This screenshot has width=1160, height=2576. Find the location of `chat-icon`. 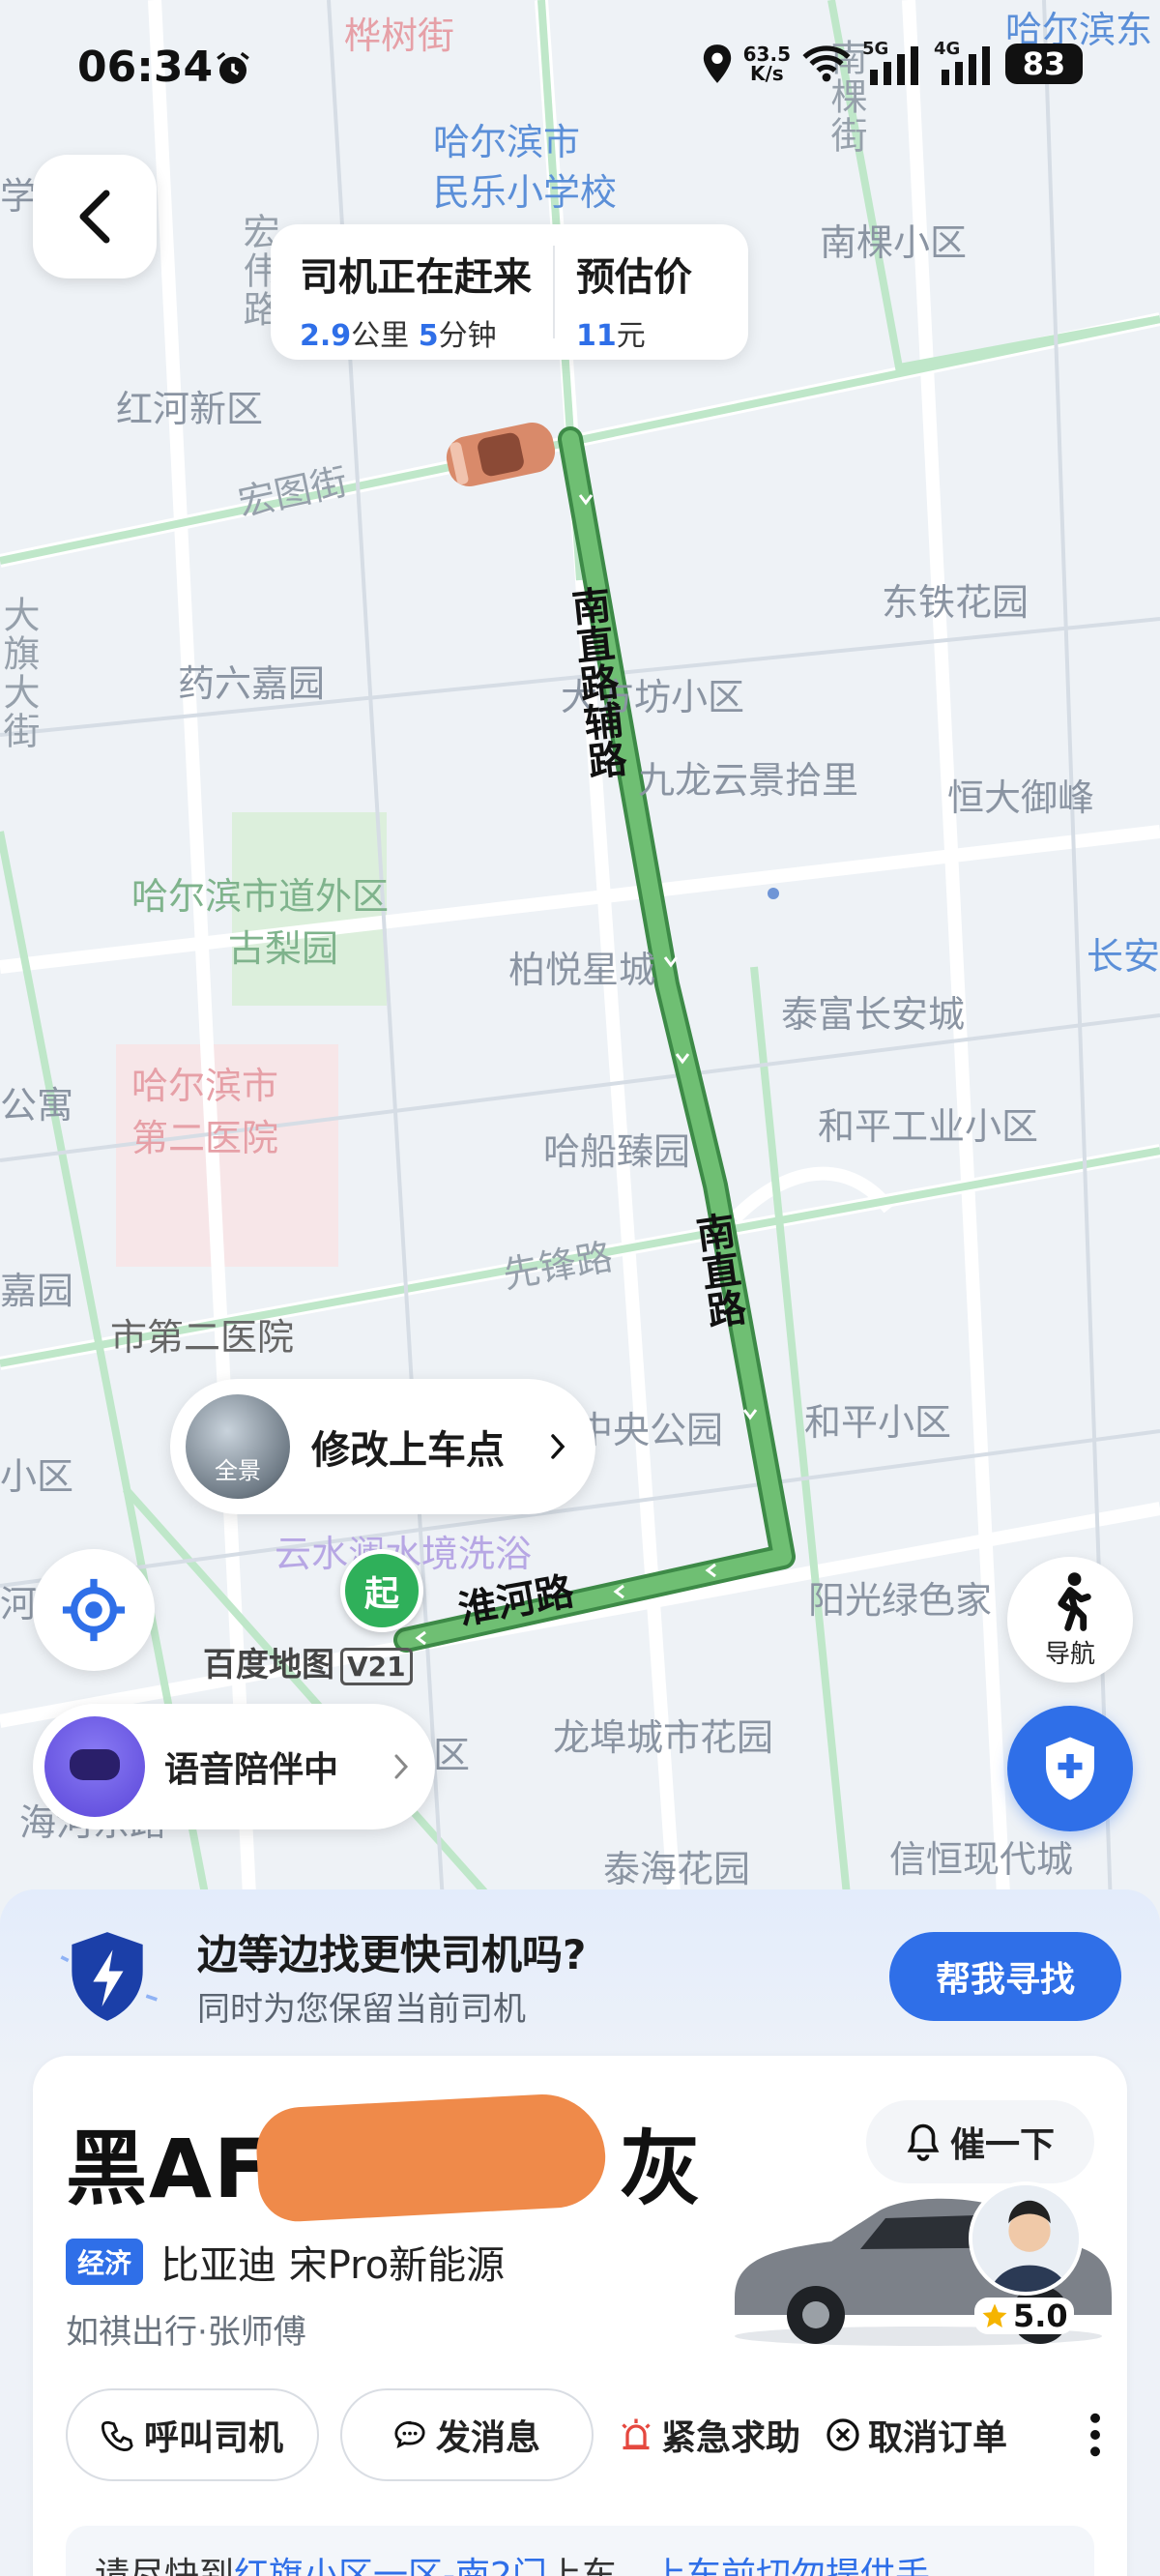

chat-icon is located at coordinates (410, 2434).